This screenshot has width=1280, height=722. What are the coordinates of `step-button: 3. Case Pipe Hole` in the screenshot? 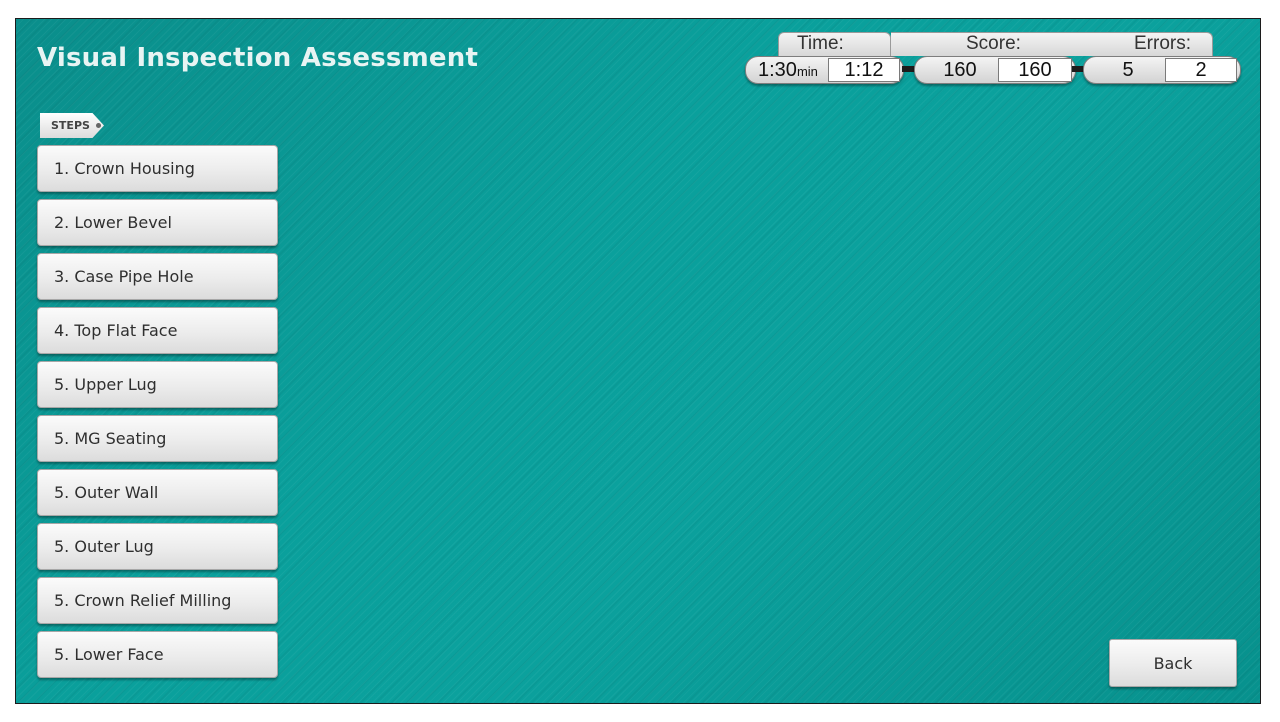 It's located at (157, 276).